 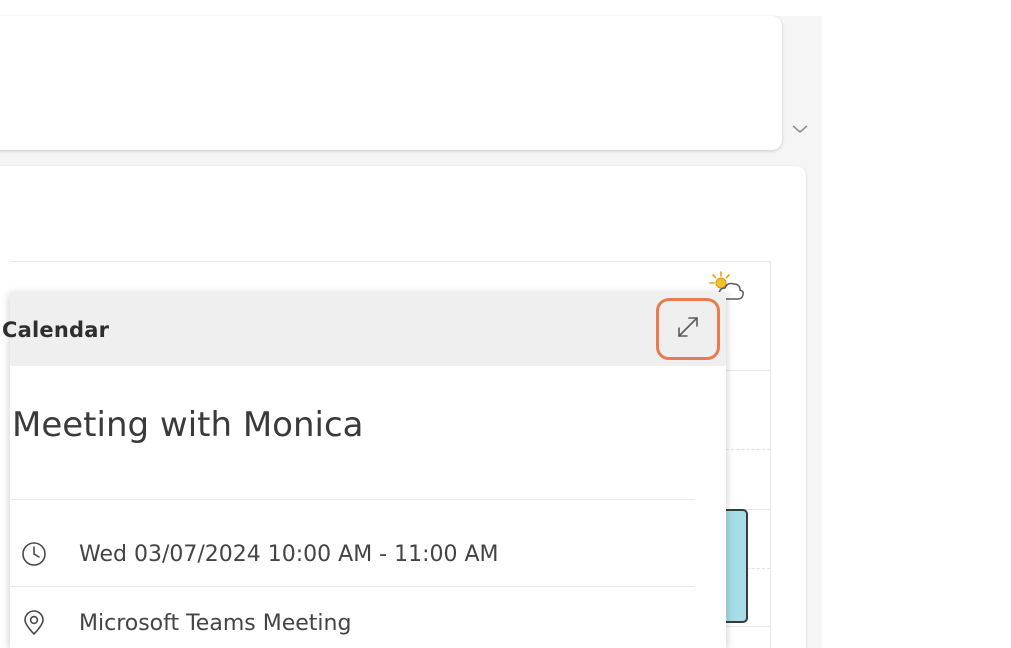 What do you see at coordinates (56, 330) in the screenshot?
I see `popup-header-title: Calendar` at bounding box center [56, 330].